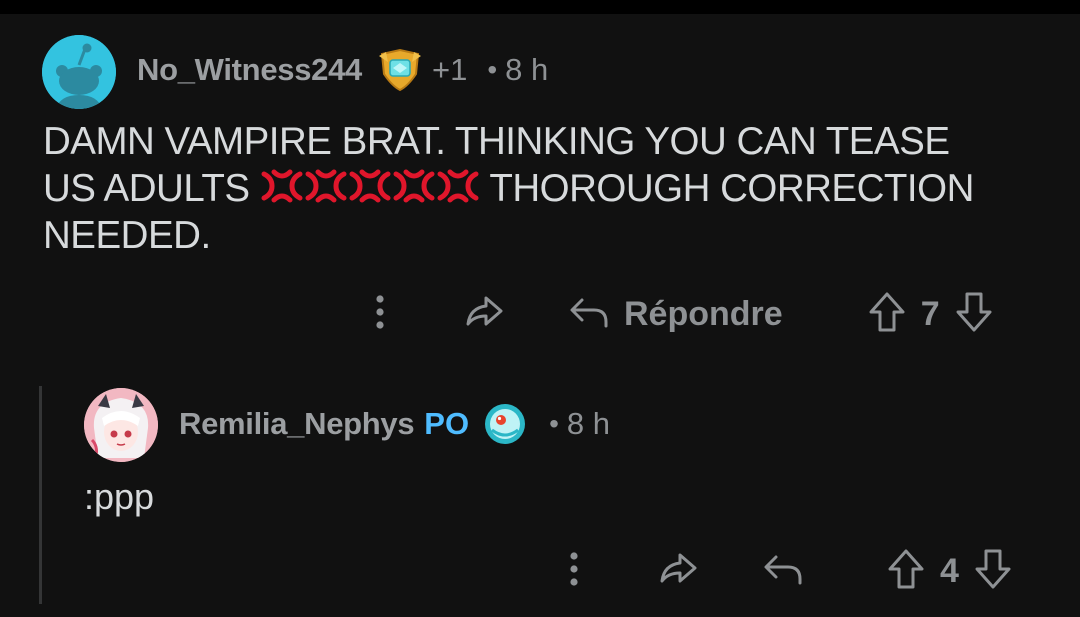 Image resolution: width=1080 pixels, height=617 pixels. Describe the element at coordinates (930, 313) in the screenshot. I see `vote-count: 7` at that location.